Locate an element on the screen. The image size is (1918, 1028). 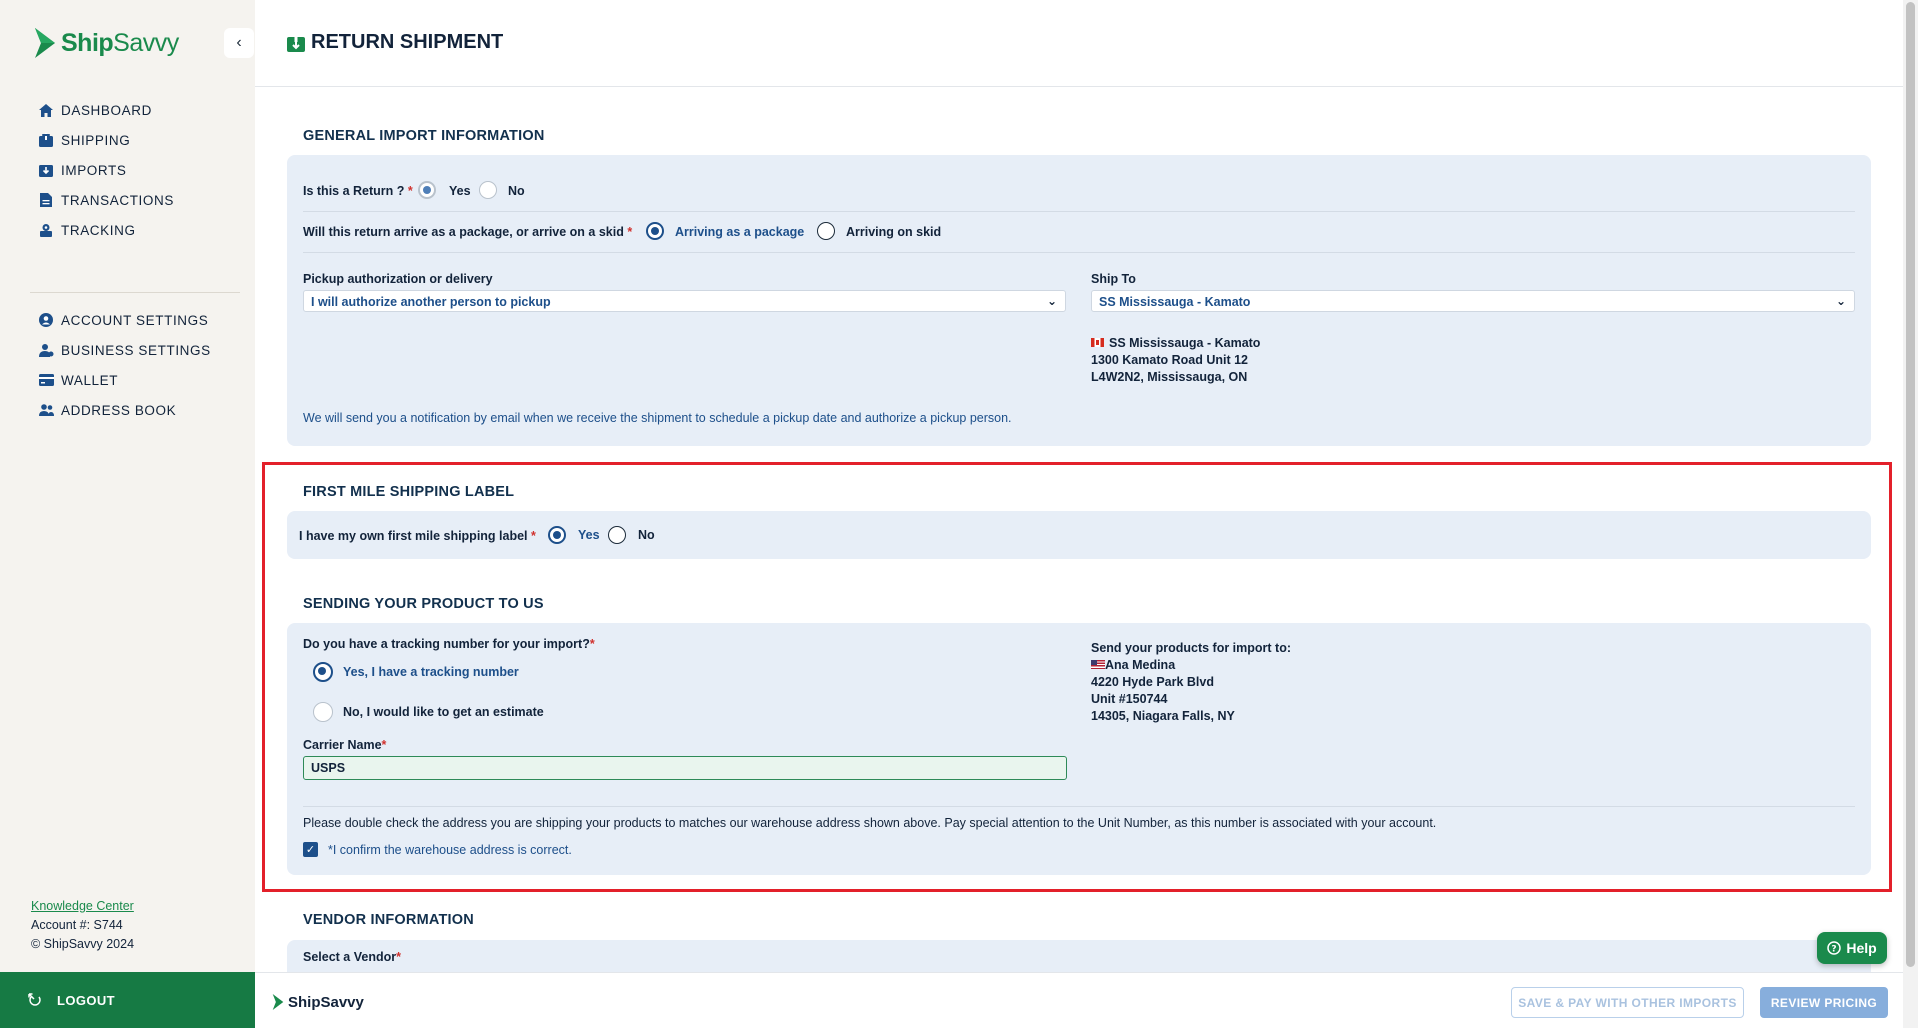
confirm-address-checkbox: ✓ is located at coordinates (310, 849).